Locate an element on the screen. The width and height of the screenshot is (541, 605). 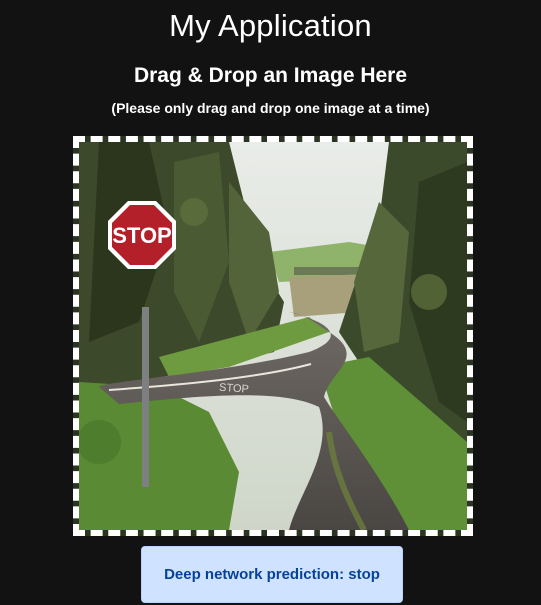
road-stop-marking: STOP is located at coordinates (234, 389).